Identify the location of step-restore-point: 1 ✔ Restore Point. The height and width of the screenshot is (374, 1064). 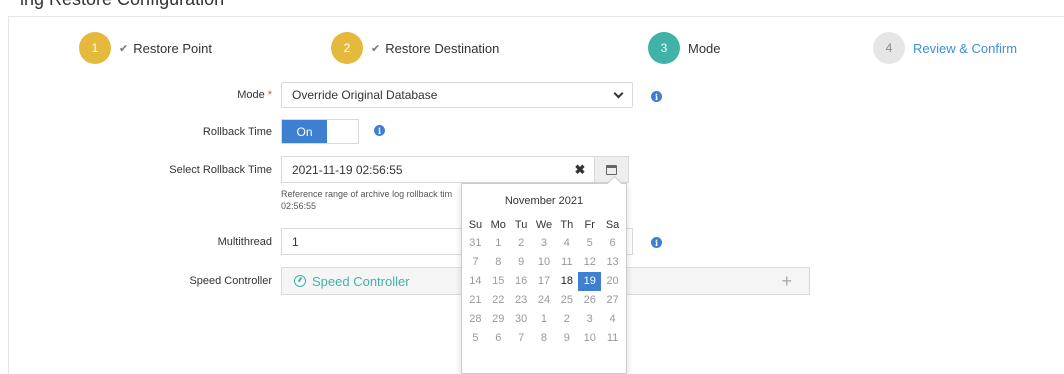
(145, 48).